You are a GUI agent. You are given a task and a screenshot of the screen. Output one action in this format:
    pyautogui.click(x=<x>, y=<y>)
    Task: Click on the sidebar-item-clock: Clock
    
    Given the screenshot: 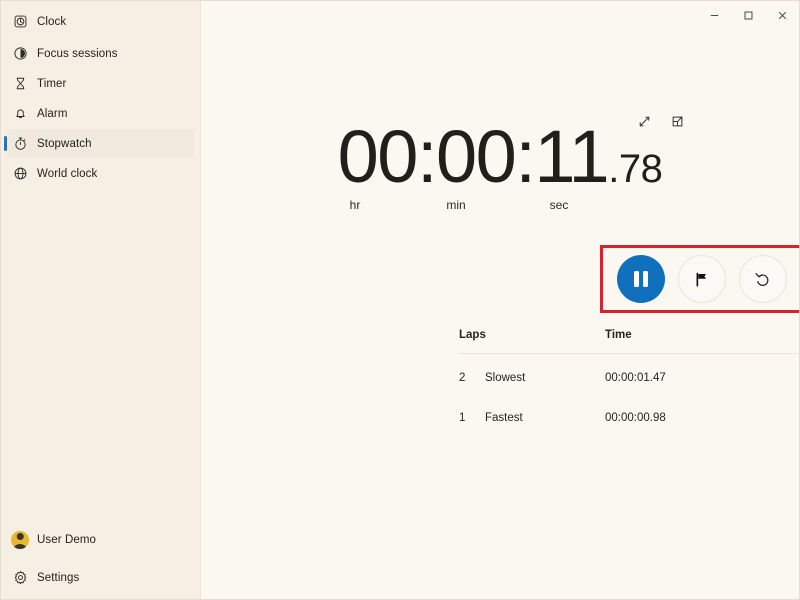 What is the action you would take?
    pyautogui.click(x=100, y=21)
    